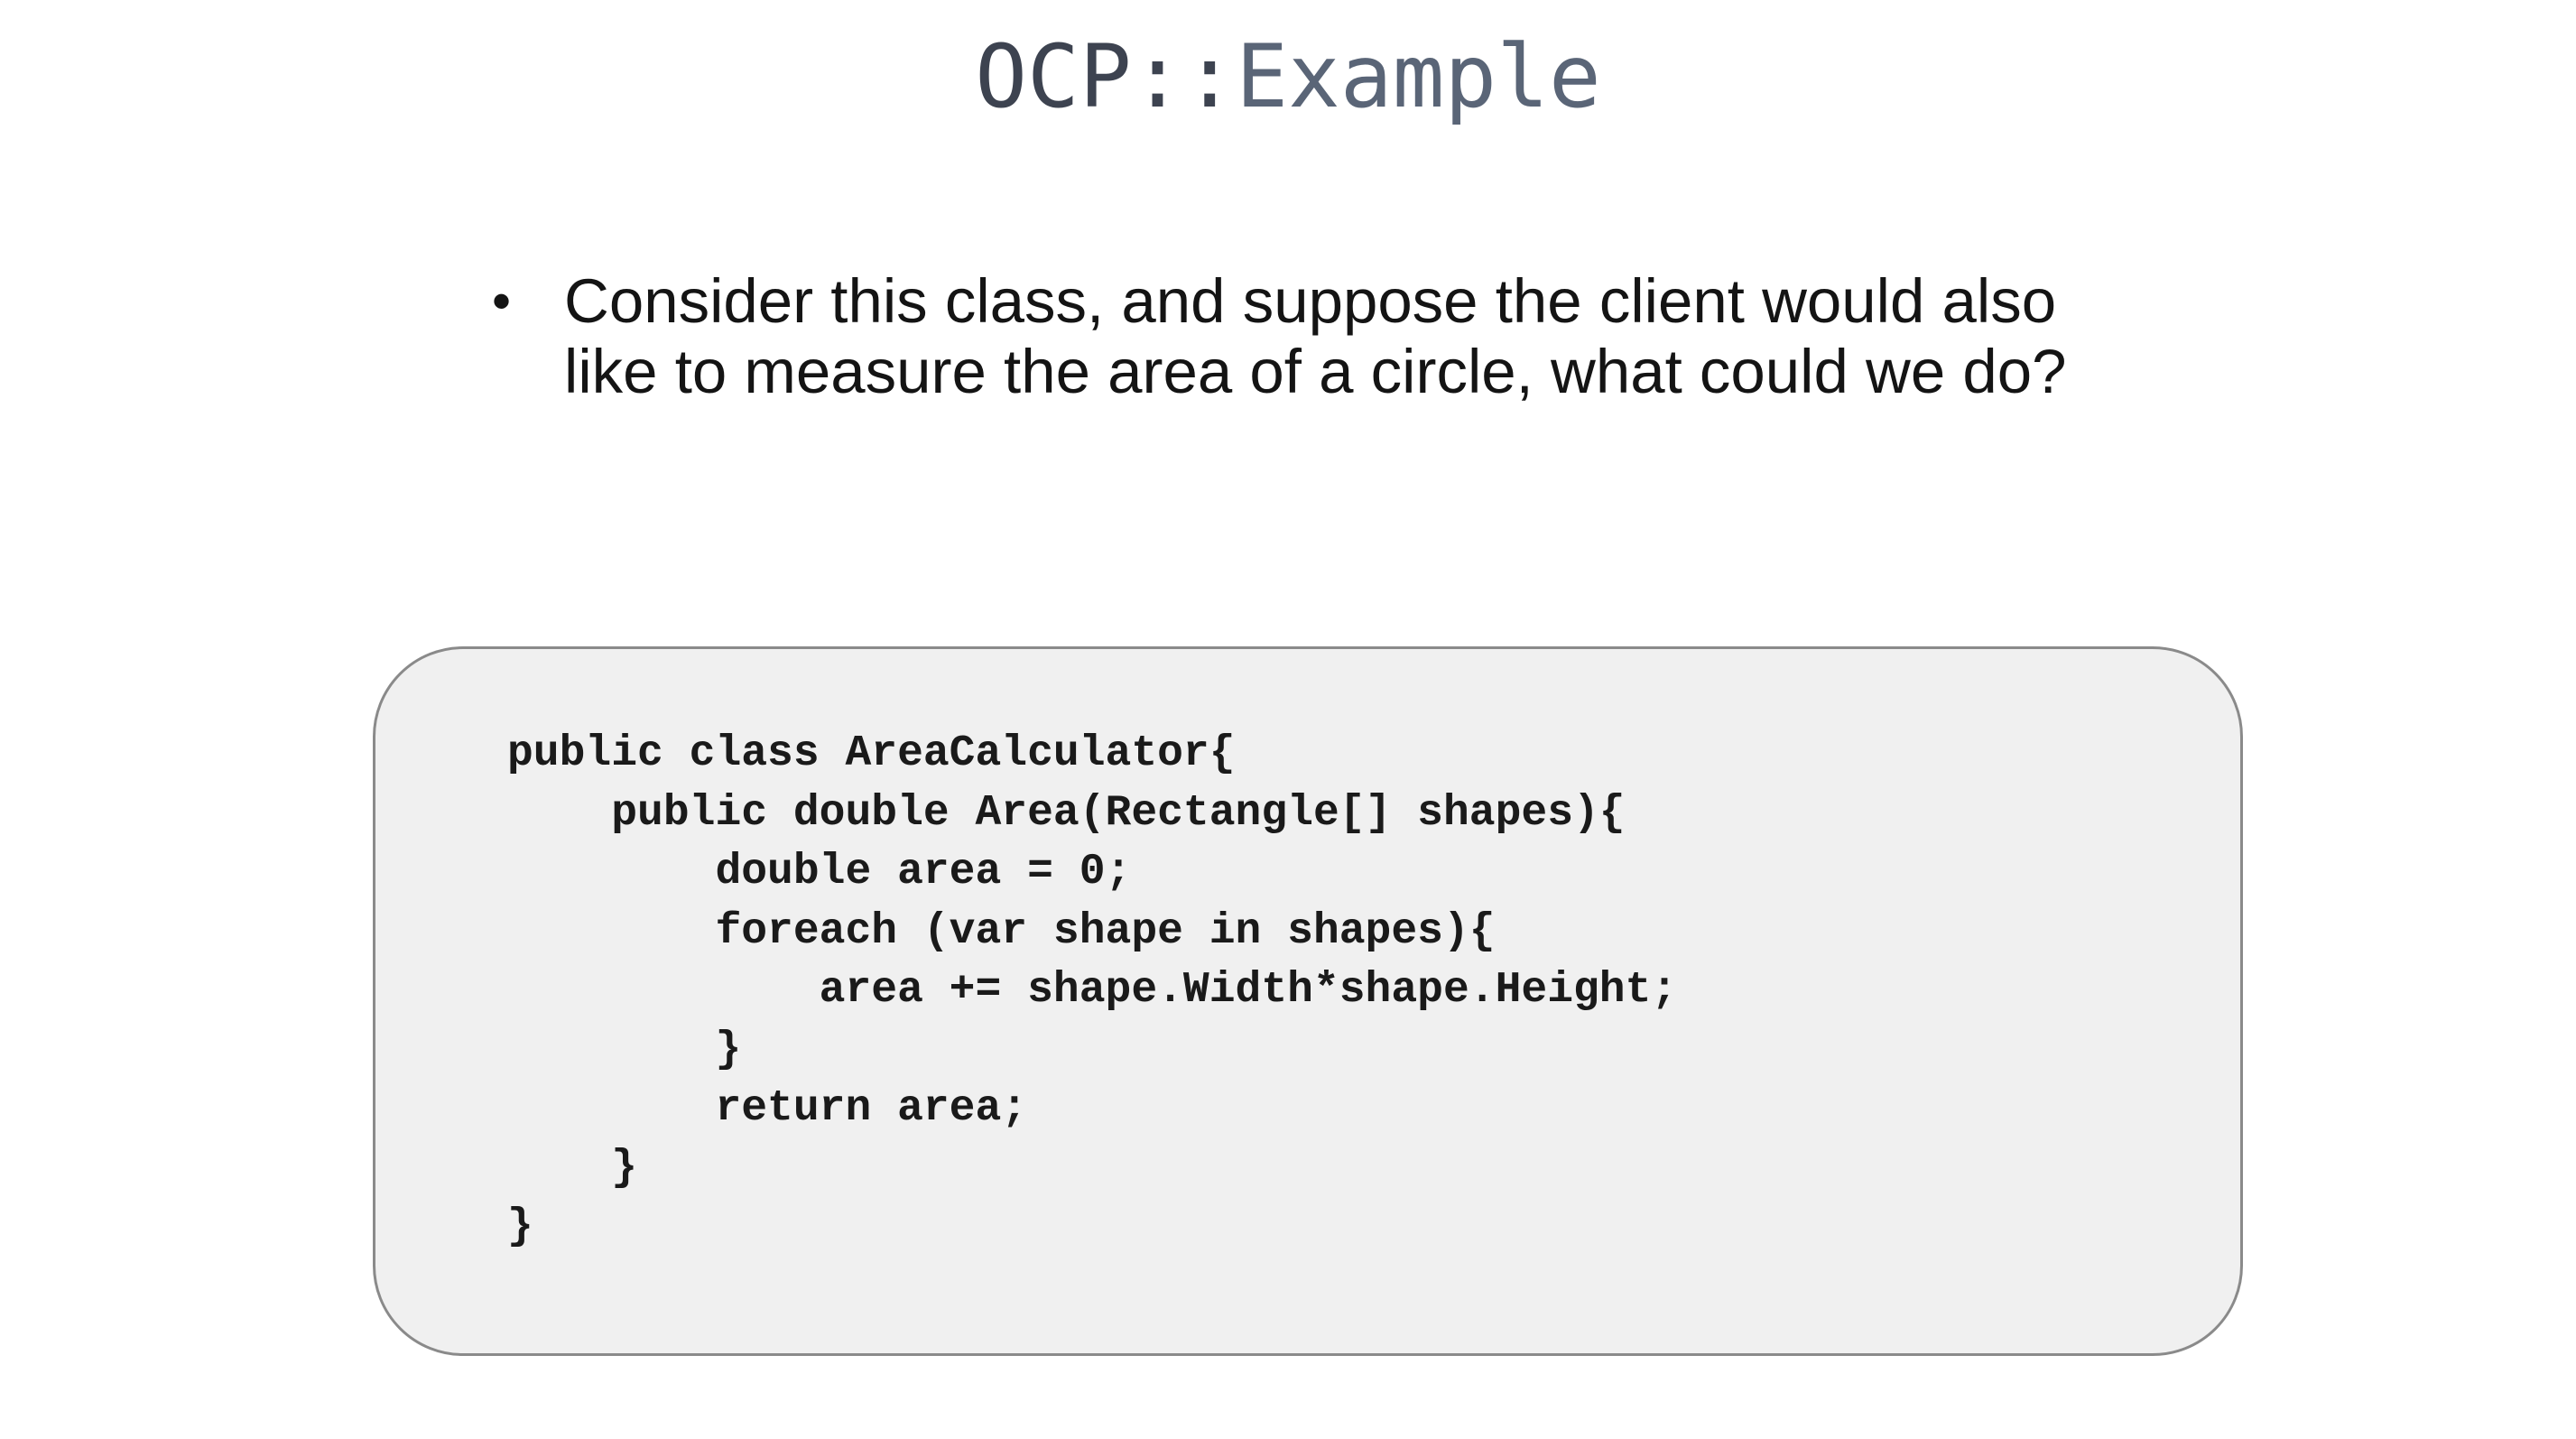 Image resolution: width=2576 pixels, height=1439 pixels. I want to click on code-line: public class AreaCalculator{, so click(871, 753).